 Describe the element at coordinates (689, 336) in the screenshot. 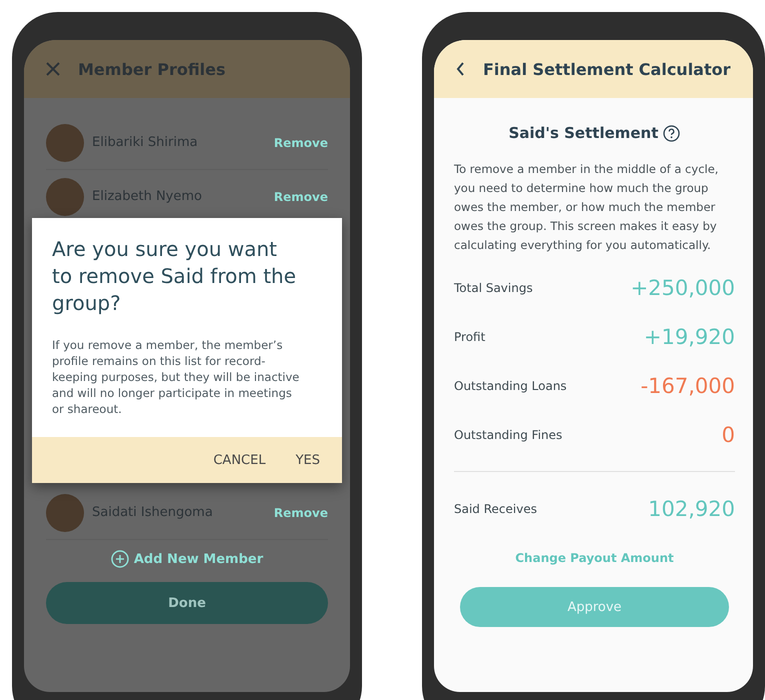

I see `amount-value: +19,920` at that location.